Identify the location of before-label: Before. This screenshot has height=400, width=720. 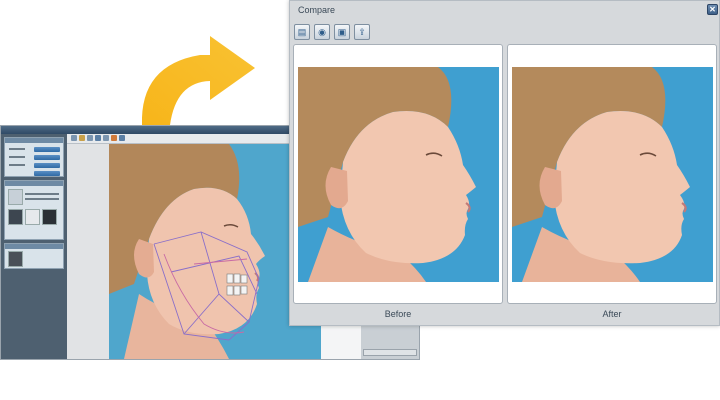
(398, 314).